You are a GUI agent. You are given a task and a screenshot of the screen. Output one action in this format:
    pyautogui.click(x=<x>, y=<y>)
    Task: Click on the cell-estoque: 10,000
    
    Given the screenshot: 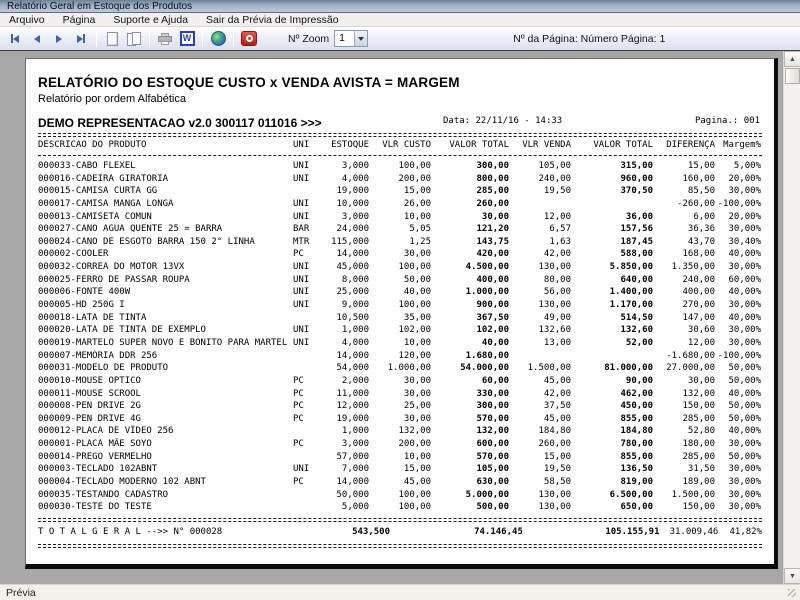 What is the action you would take?
    pyautogui.click(x=352, y=203)
    